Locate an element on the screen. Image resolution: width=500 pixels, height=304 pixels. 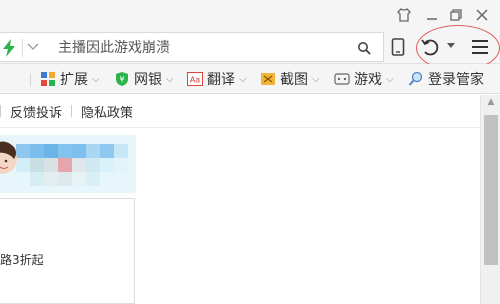
shirt-icon is located at coordinates (404, 15).